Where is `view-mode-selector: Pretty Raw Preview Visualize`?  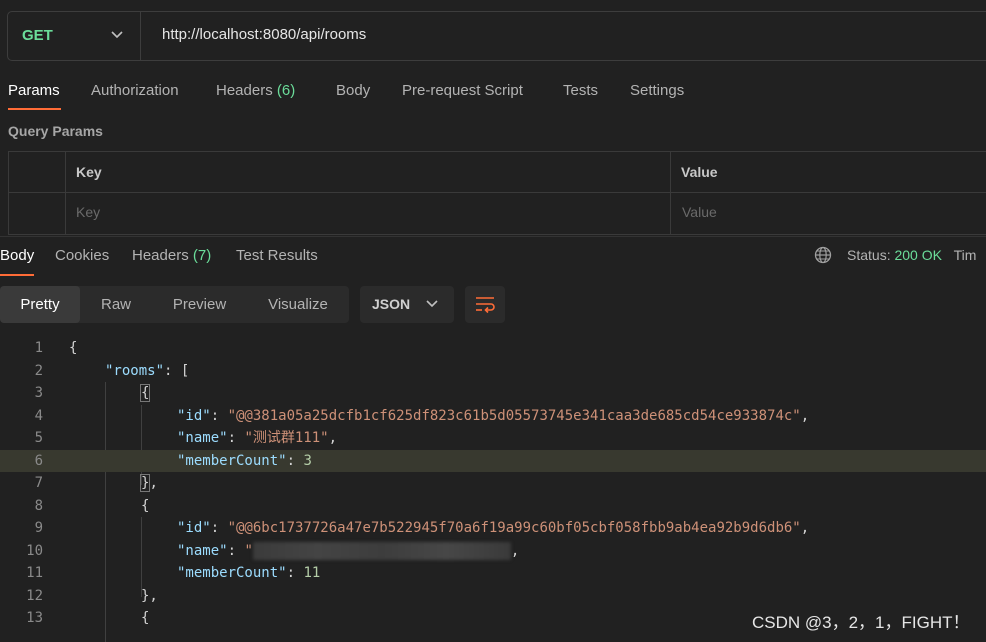
view-mode-selector: Pretty Raw Preview Visualize is located at coordinates (174, 304).